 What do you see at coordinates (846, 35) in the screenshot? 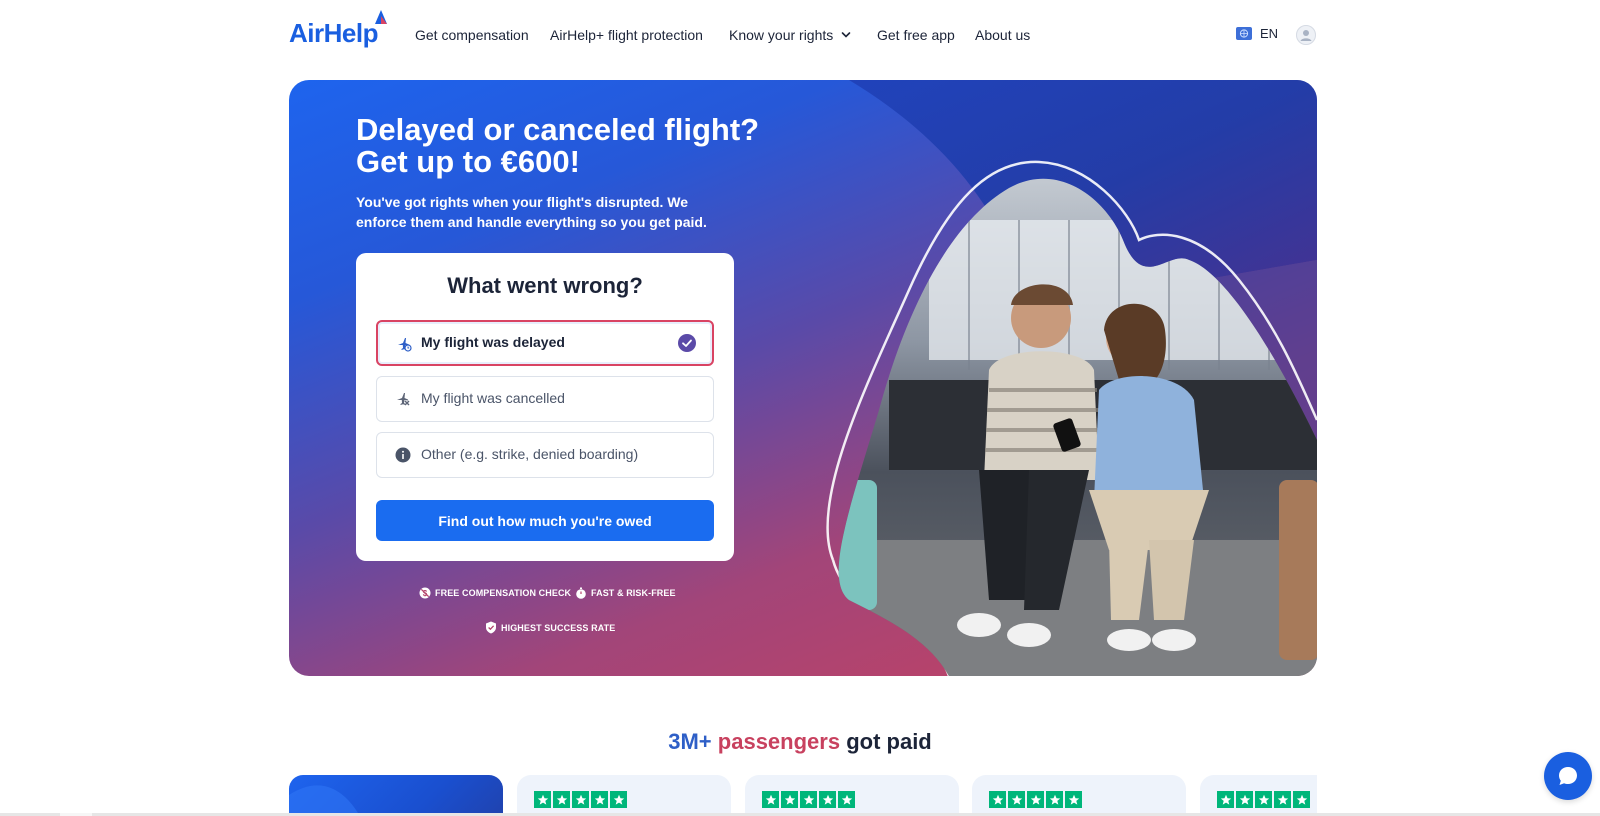
I see `chevron-down-icon` at bounding box center [846, 35].